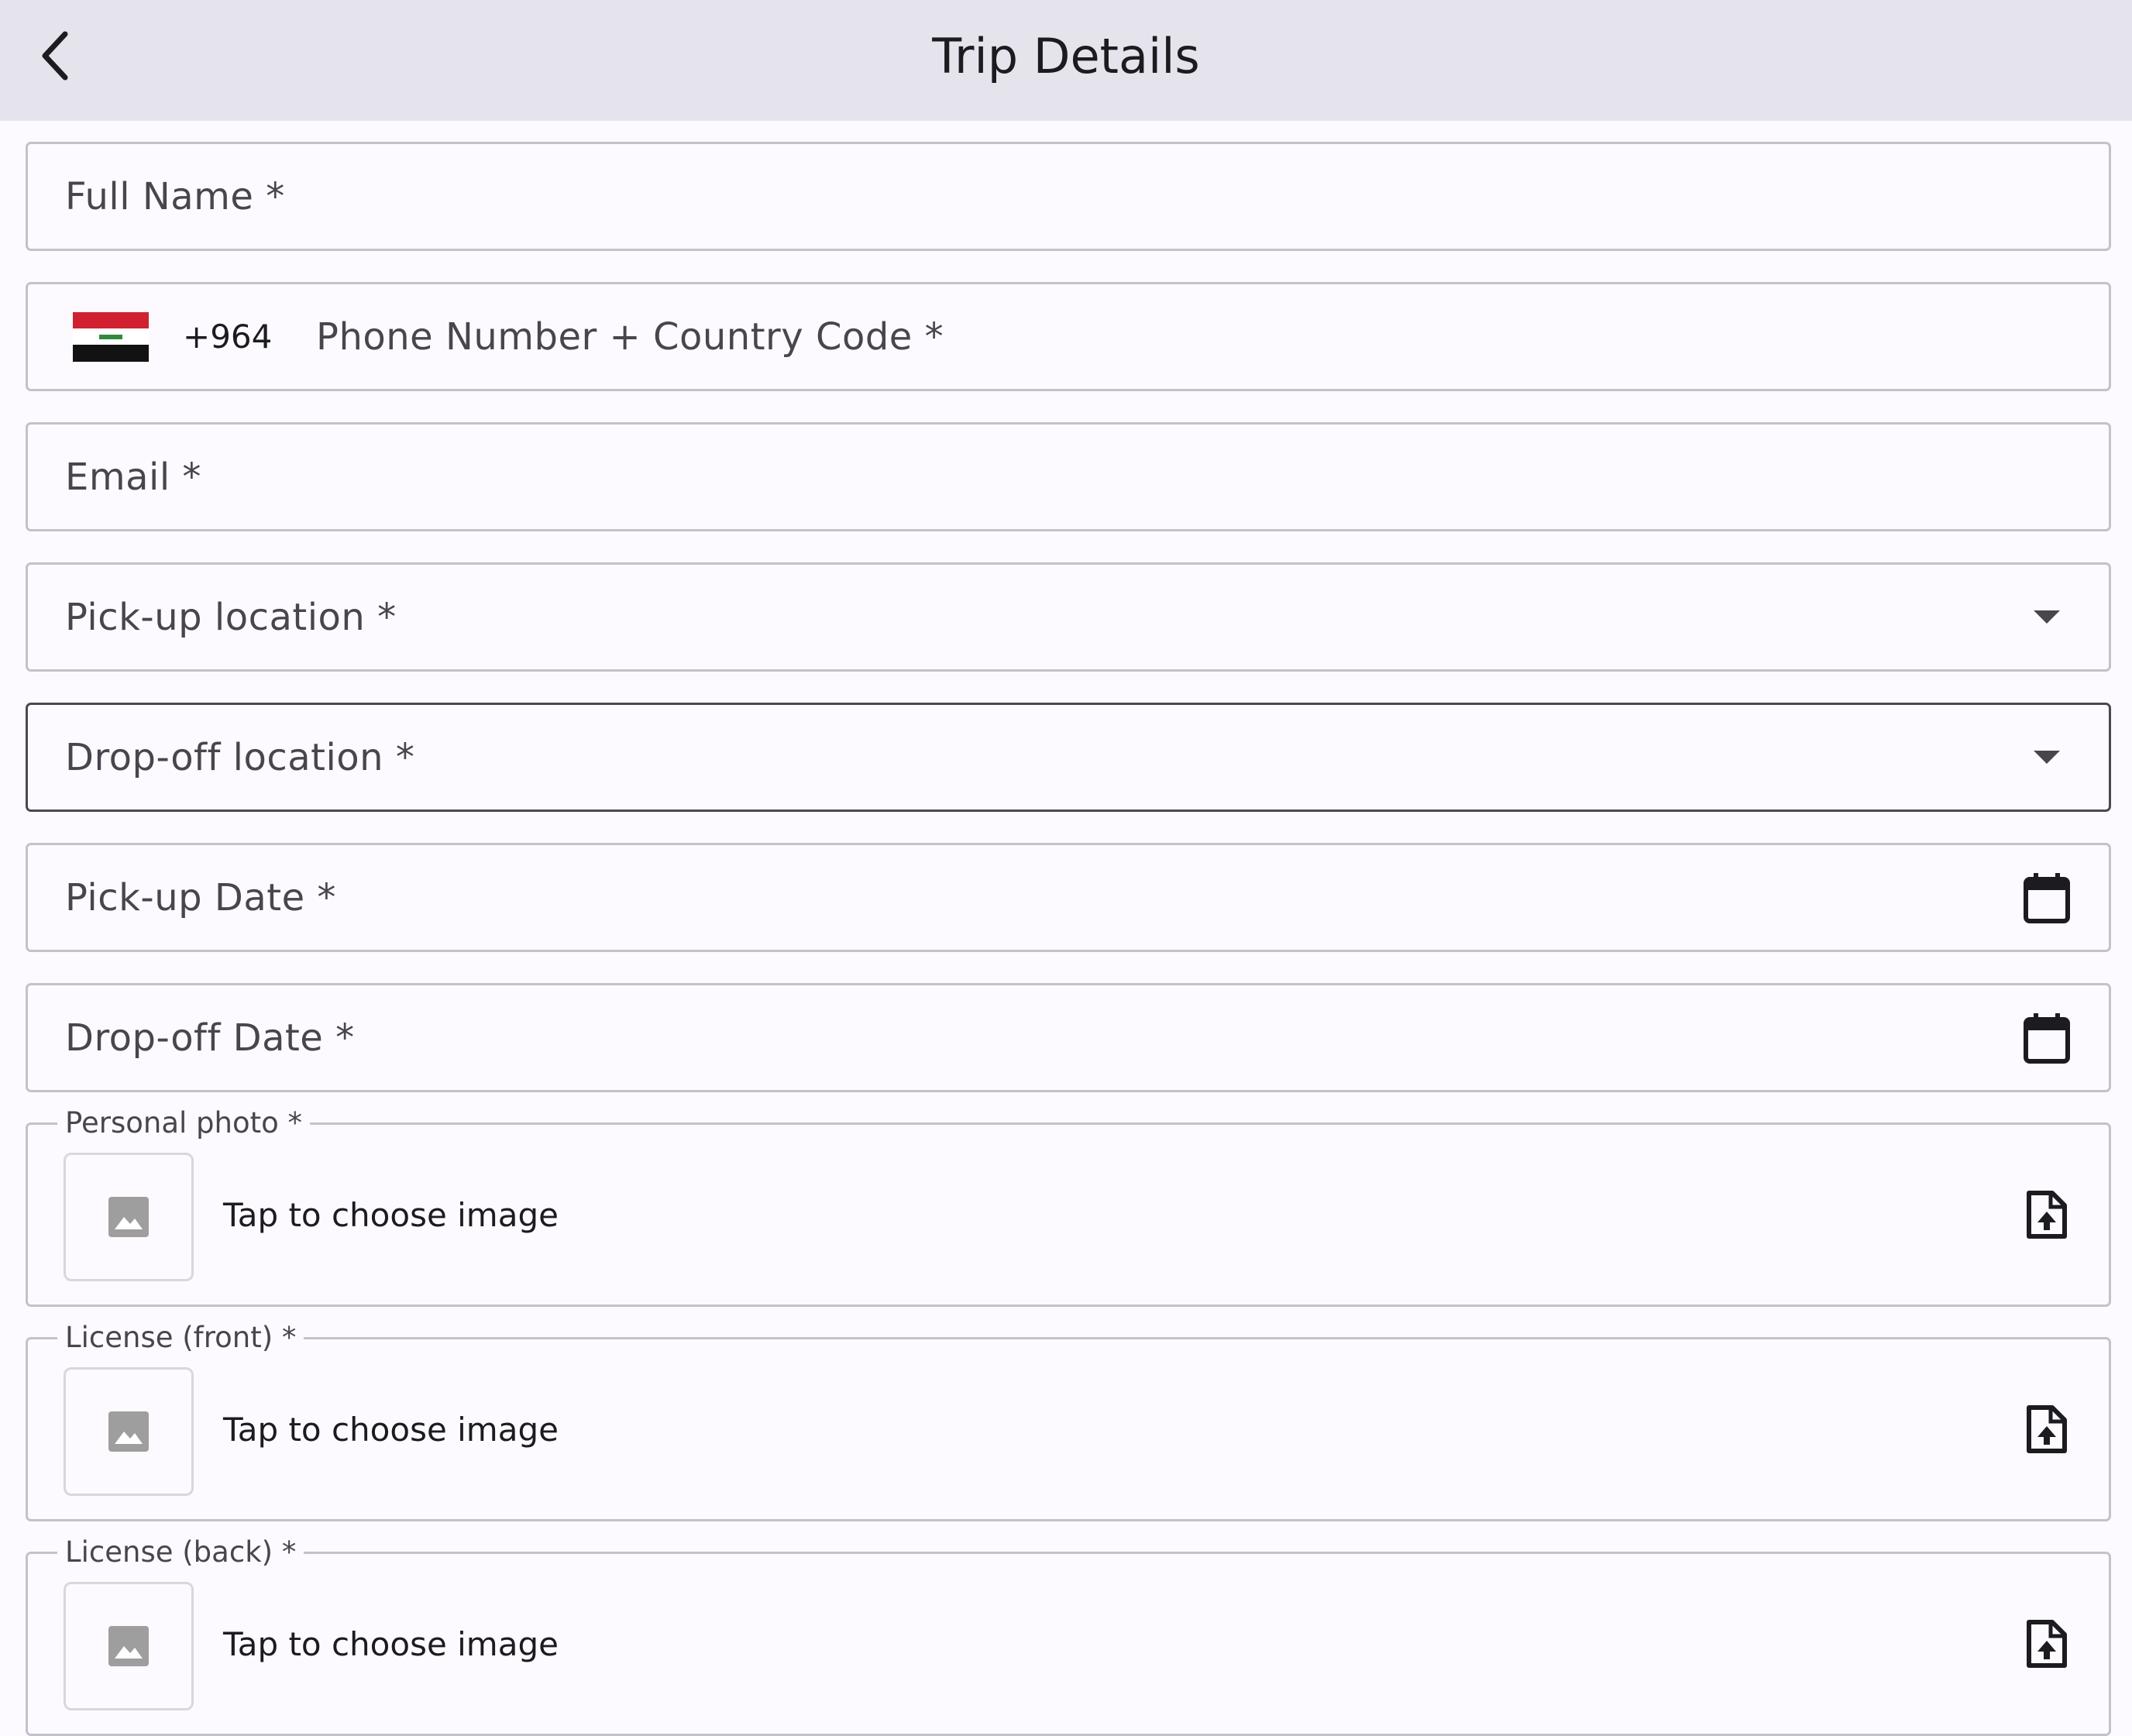  What do you see at coordinates (1068, 757) in the screenshot?
I see `dropoff-location-select: Drop-off location *` at bounding box center [1068, 757].